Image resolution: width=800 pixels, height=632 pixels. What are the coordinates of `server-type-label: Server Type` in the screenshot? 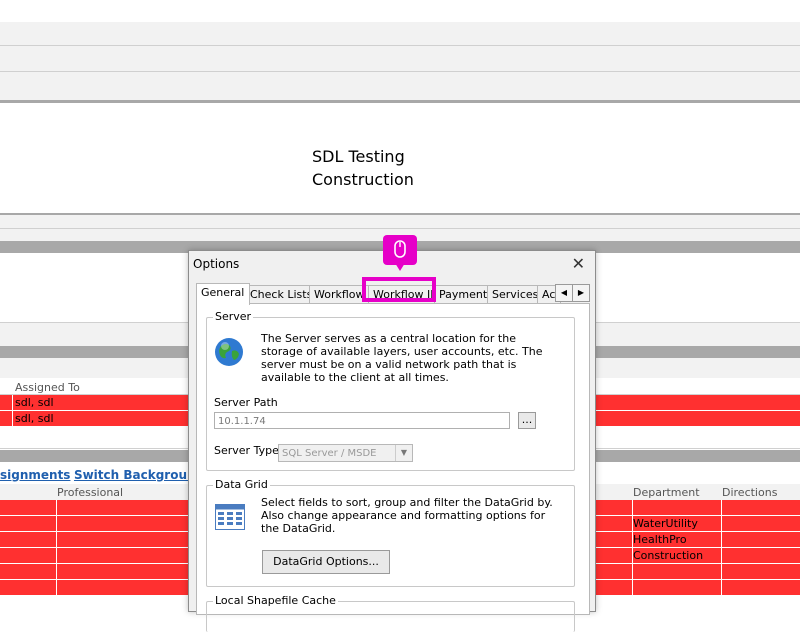 It's located at (246, 450).